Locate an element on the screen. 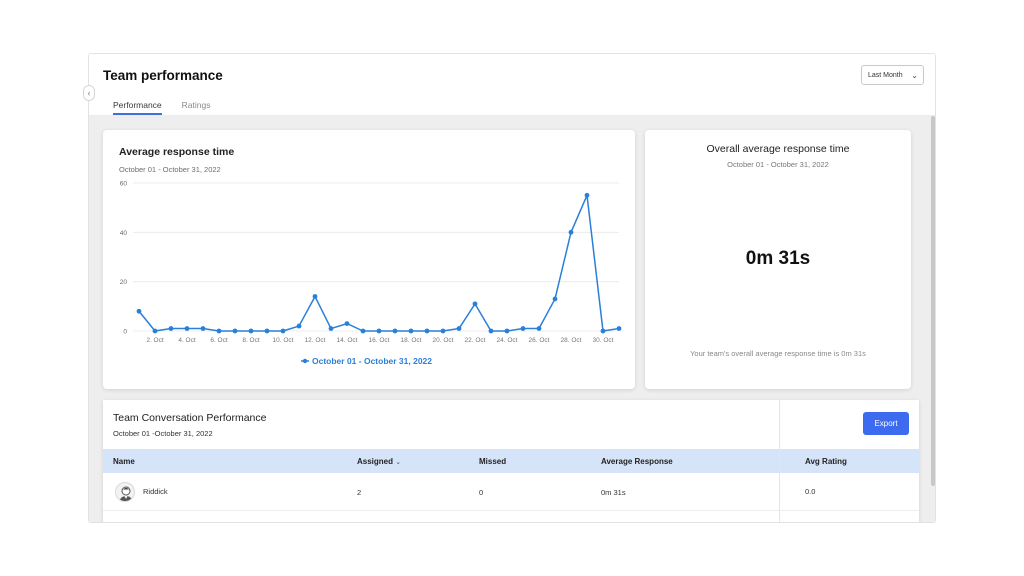 The width and height of the screenshot is (1024, 576). rating-column-divider is located at coordinates (849, 461).